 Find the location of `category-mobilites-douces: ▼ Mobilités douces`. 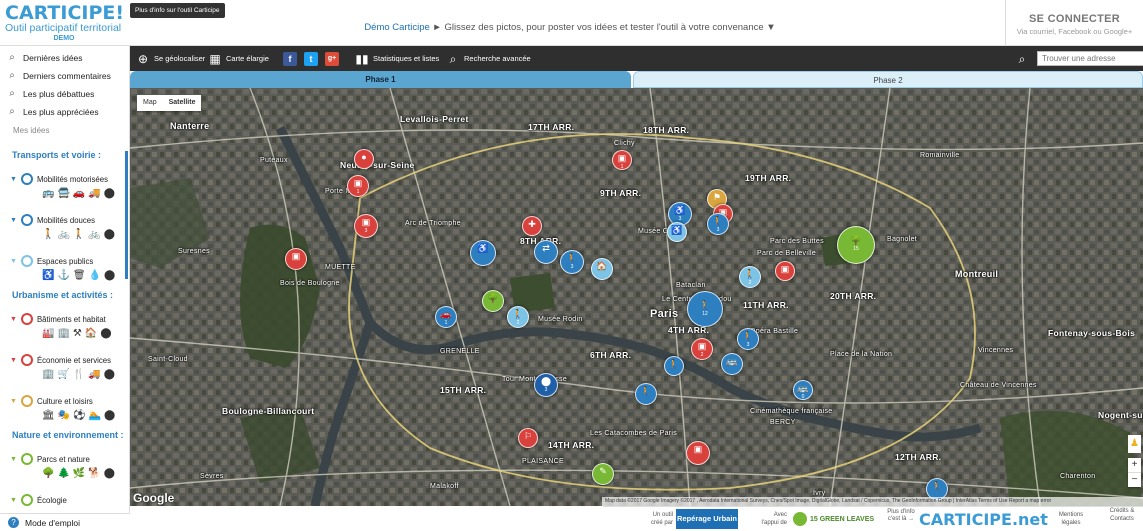

category-mobilites-douces: ▼ Mobilités douces is located at coordinates (52, 220).